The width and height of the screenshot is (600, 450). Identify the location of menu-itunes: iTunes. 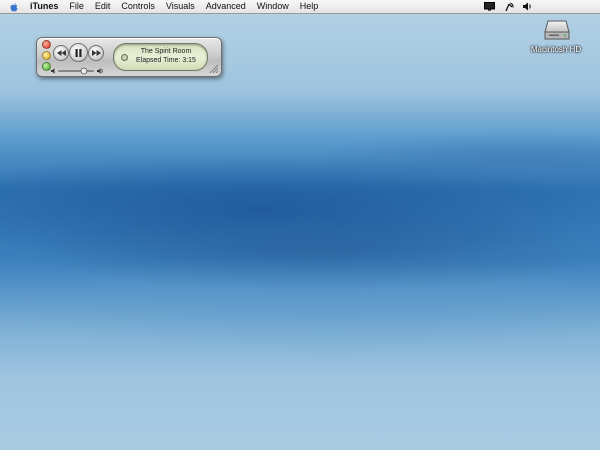
(44, 6).